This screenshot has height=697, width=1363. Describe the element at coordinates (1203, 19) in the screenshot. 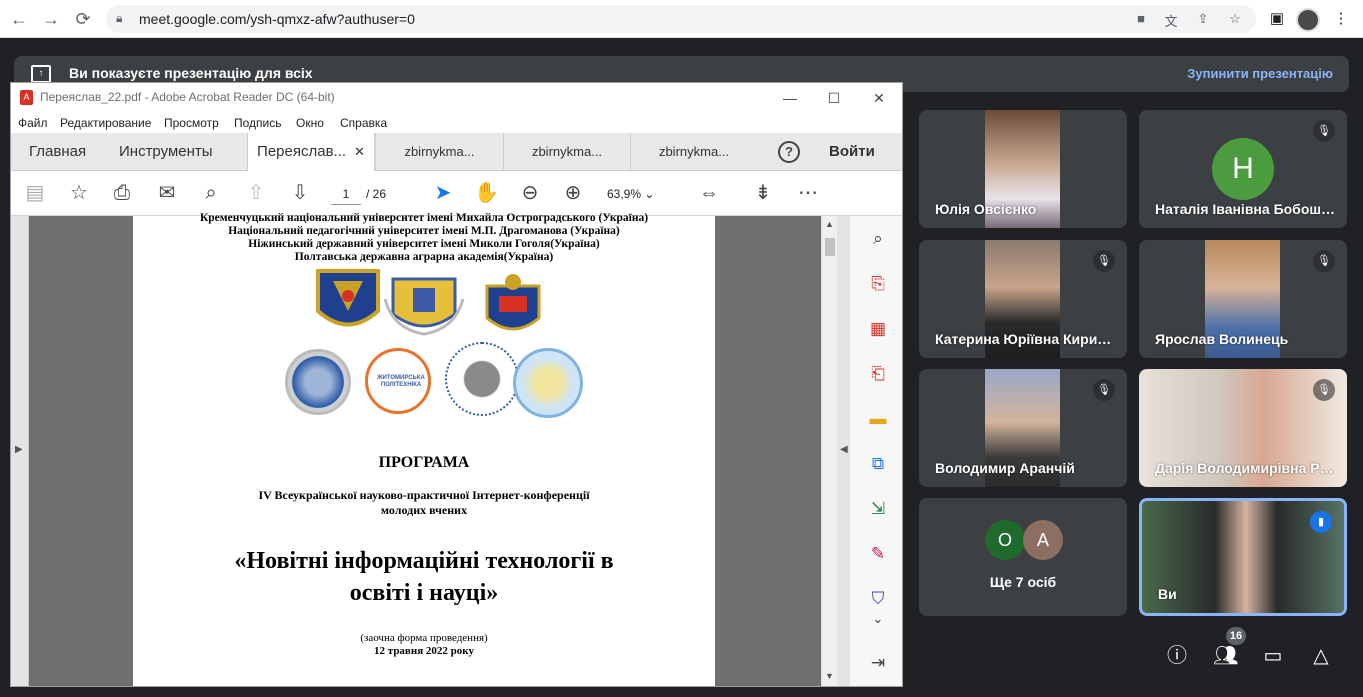

I see `share-icon: ⇪` at that location.